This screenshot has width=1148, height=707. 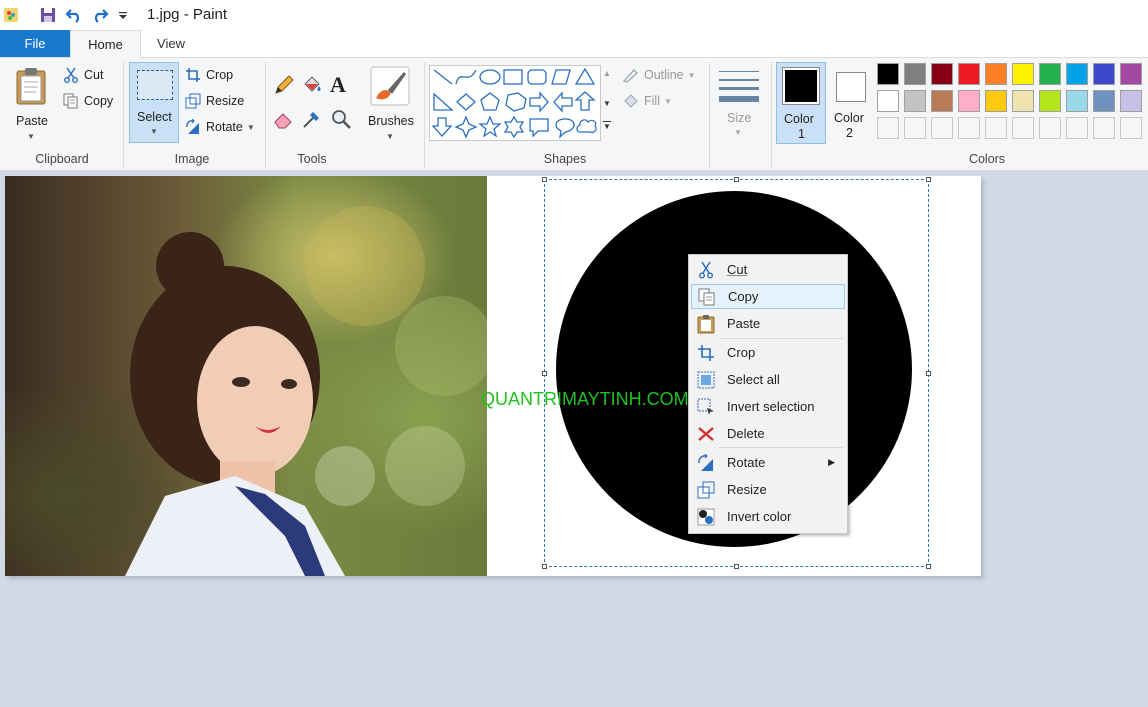 What do you see at coordinates (219, 127) in the screenshot?
I see `rotate-button: Rotate ▼` at bounding box center [219, 127].